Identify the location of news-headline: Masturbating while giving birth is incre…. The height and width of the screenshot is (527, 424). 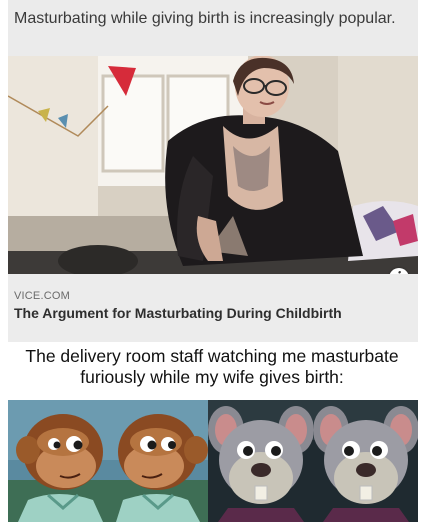
(205, 18).